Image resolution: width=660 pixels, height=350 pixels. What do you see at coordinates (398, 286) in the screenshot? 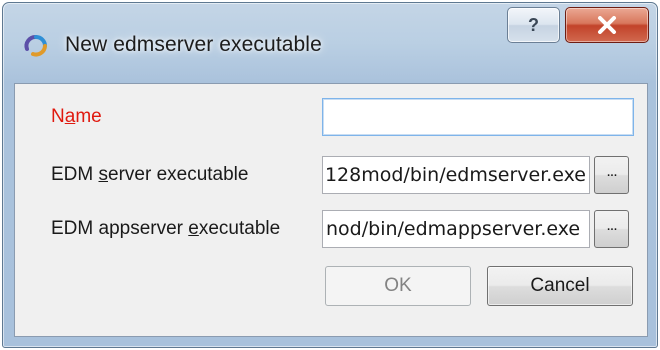
I see `ok-button: OK` at bounding box center [398, 286].